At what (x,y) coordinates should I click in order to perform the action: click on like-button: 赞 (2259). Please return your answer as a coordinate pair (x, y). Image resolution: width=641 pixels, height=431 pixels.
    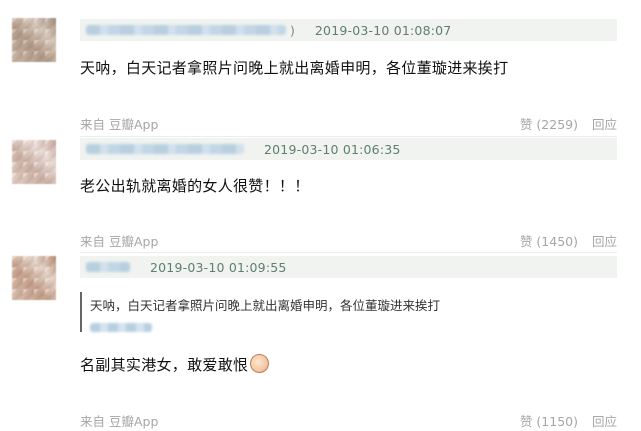
    Looking at the image, I should click on (549, 123).